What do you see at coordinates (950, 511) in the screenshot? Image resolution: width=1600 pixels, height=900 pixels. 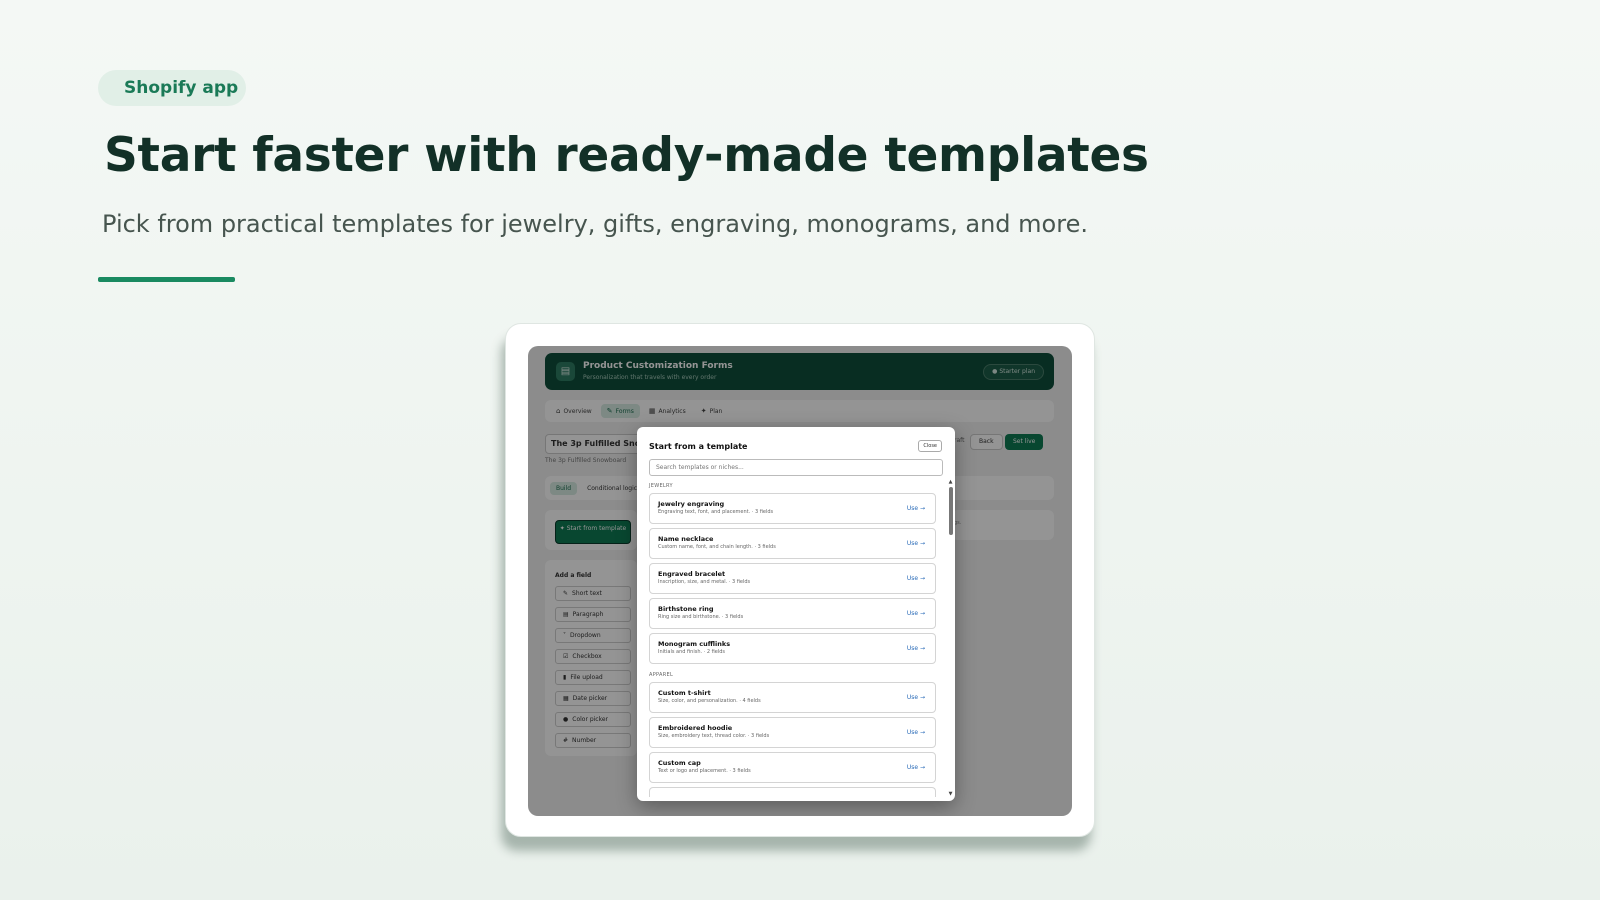 I see `scroll-thumb` at bounding box center [950, 511].